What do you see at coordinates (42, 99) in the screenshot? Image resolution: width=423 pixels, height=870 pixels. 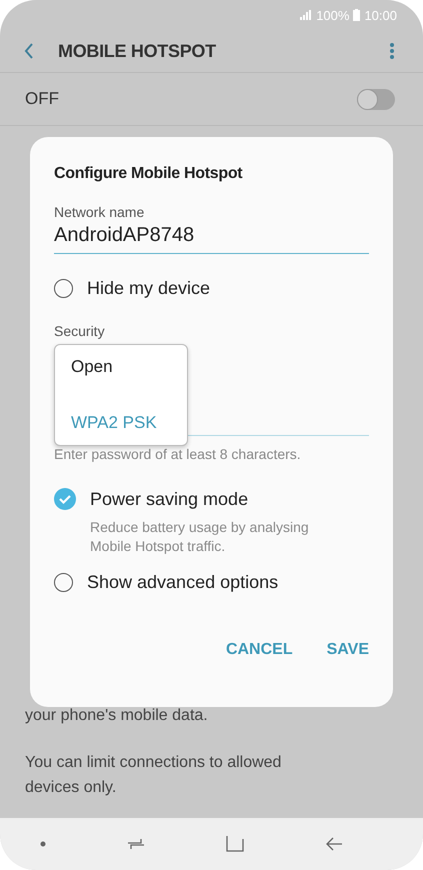 I see `hotspot-state-label: OFF` at bounding box center [42, 99].